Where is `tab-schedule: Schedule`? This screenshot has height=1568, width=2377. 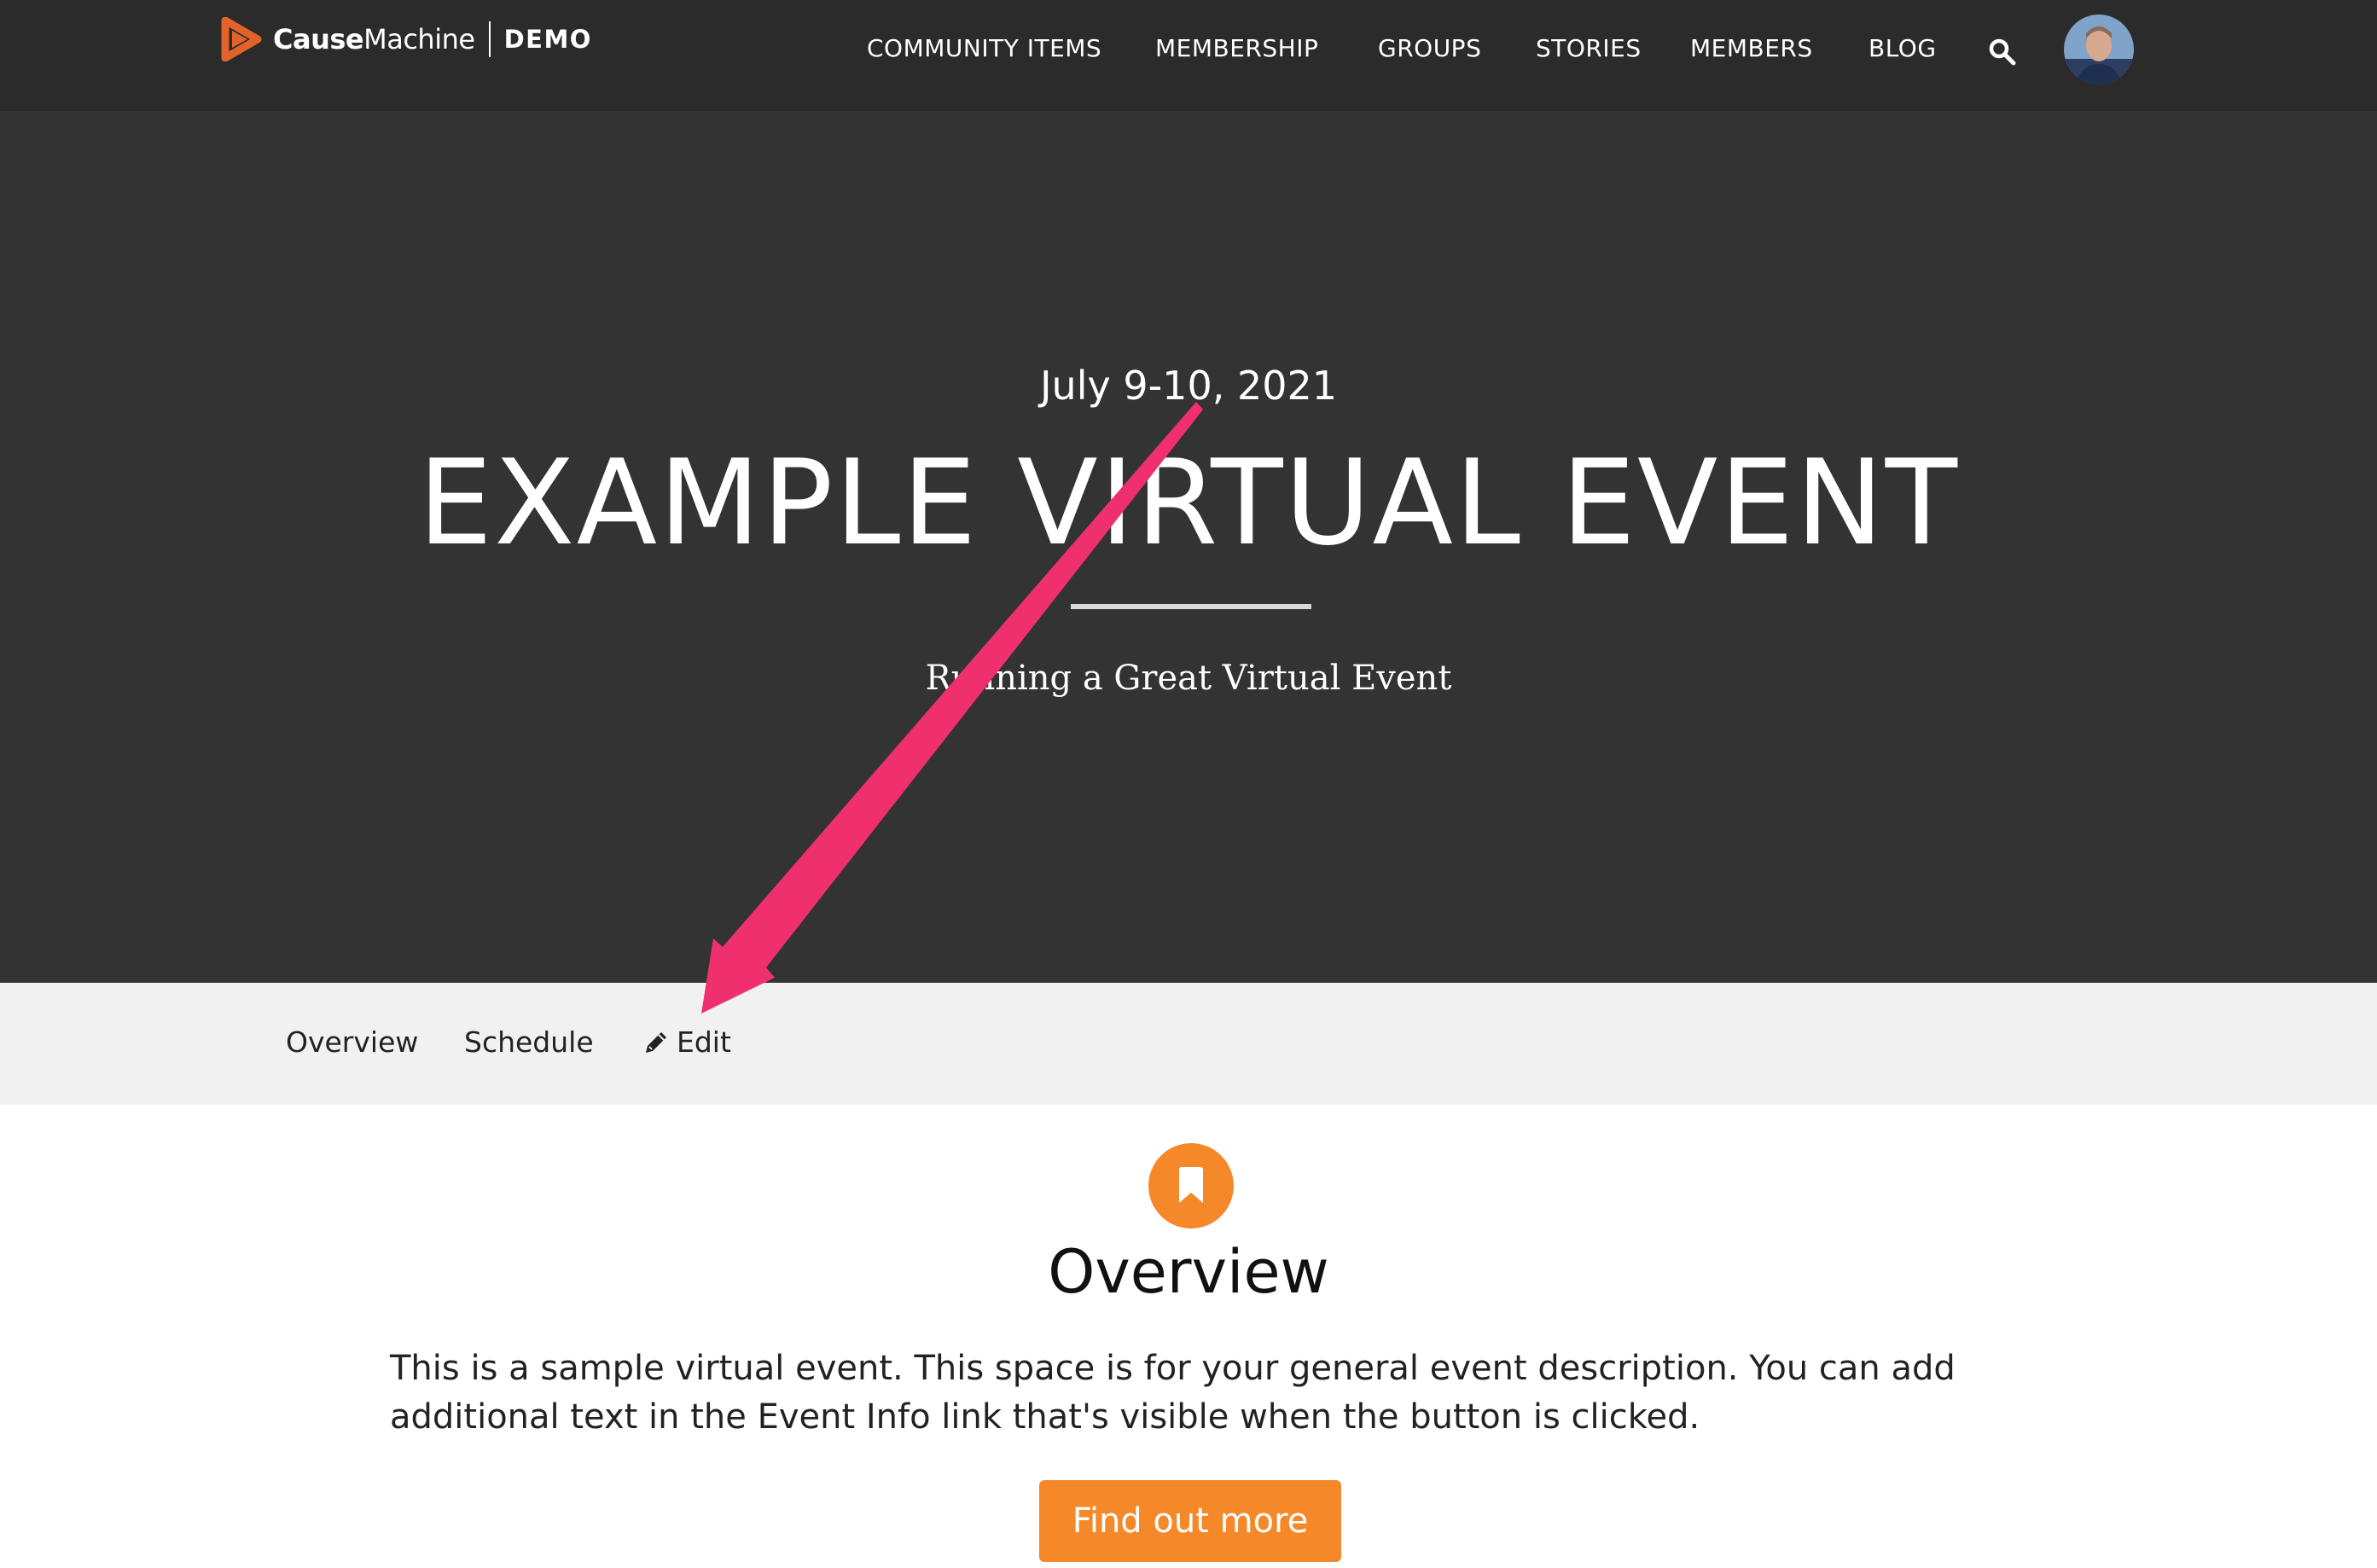
tab-schedule: Schedule is located at coordinates (529, 1042).